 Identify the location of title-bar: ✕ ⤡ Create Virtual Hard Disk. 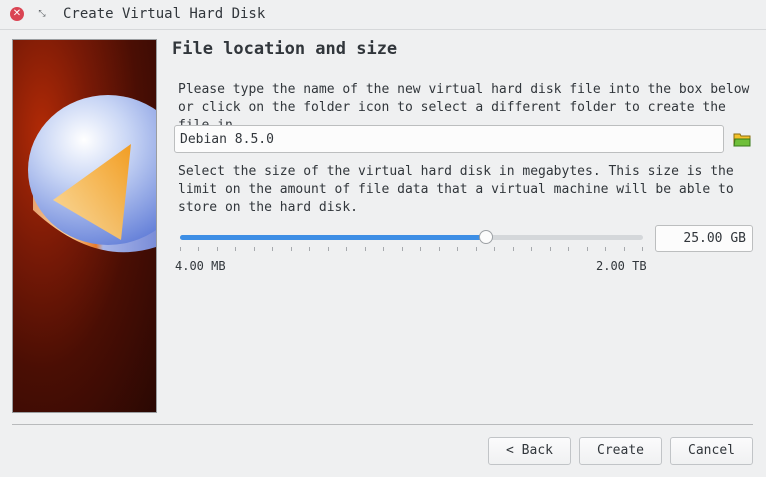
(383, 15).